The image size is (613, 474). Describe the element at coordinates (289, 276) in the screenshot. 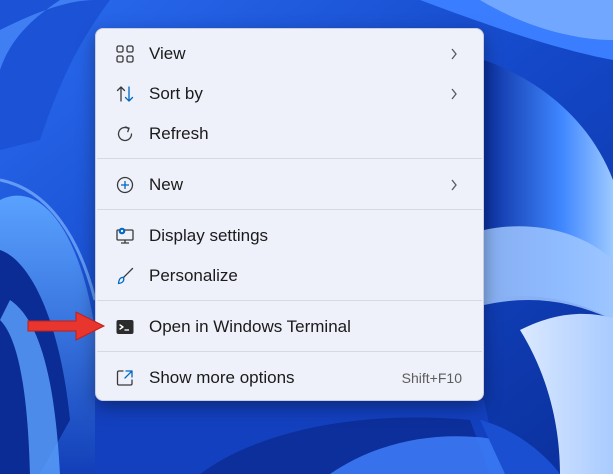

I see `menu-item-personalize: Personalize` at that location.